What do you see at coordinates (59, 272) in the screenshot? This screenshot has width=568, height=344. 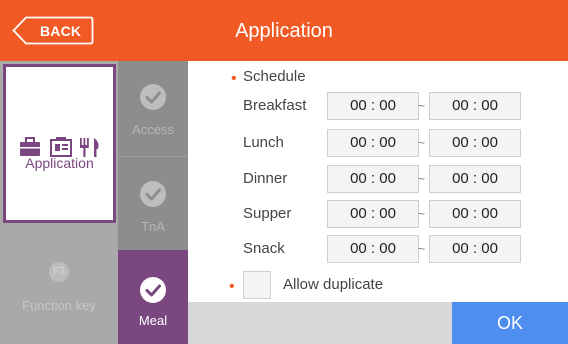 I see `function-key-badge: F2` at bounding box center [59, 272].